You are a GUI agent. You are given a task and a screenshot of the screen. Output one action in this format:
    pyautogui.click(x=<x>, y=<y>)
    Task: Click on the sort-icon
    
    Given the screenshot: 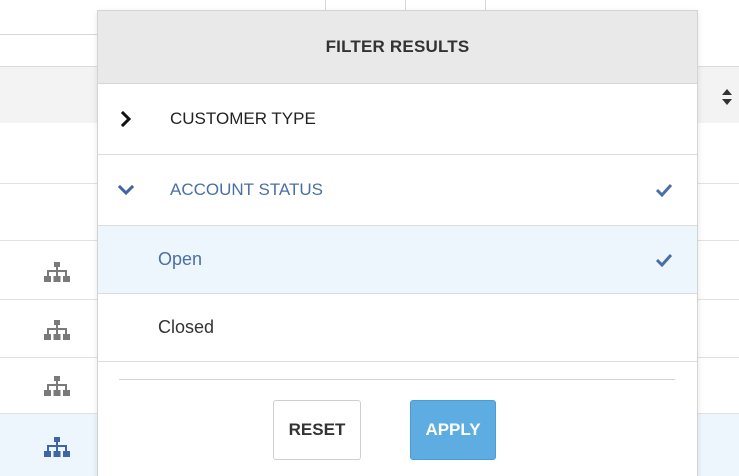 What is the action you would take?
    pyautogui.click(x=727, y=97)
    